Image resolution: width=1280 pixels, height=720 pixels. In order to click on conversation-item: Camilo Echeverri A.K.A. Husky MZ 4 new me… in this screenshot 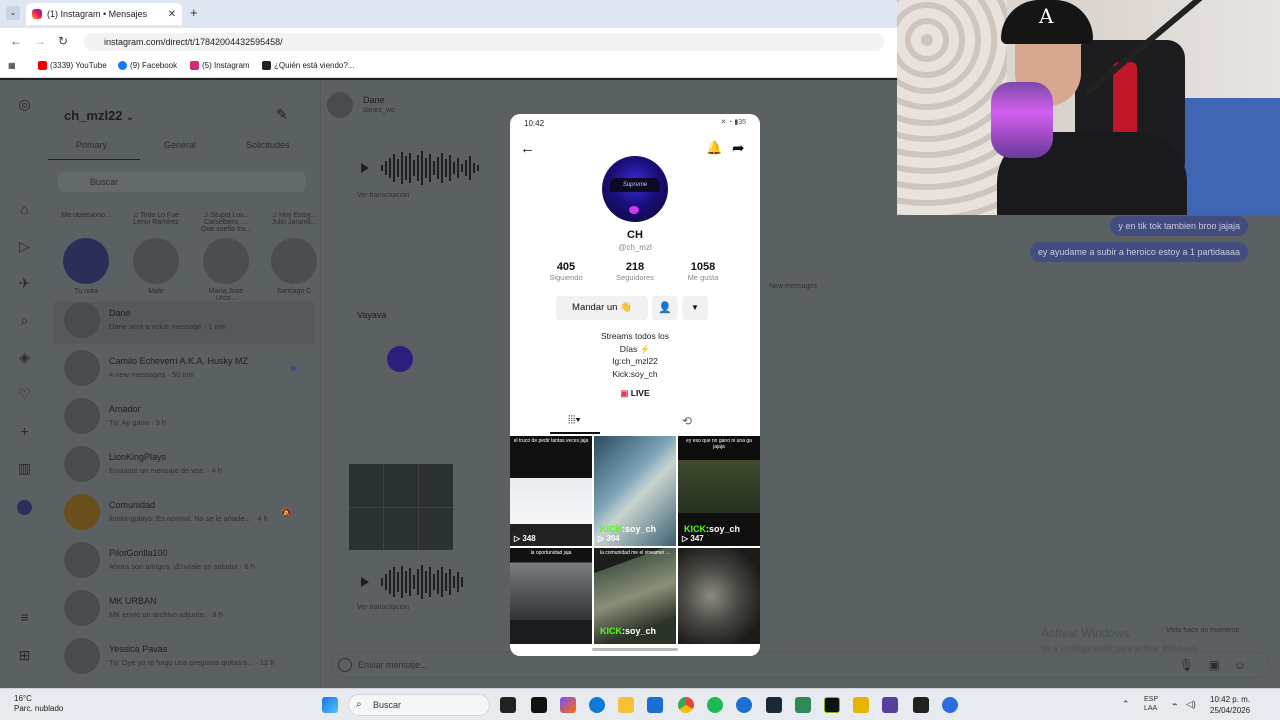, I will do `click(189, 371)`.